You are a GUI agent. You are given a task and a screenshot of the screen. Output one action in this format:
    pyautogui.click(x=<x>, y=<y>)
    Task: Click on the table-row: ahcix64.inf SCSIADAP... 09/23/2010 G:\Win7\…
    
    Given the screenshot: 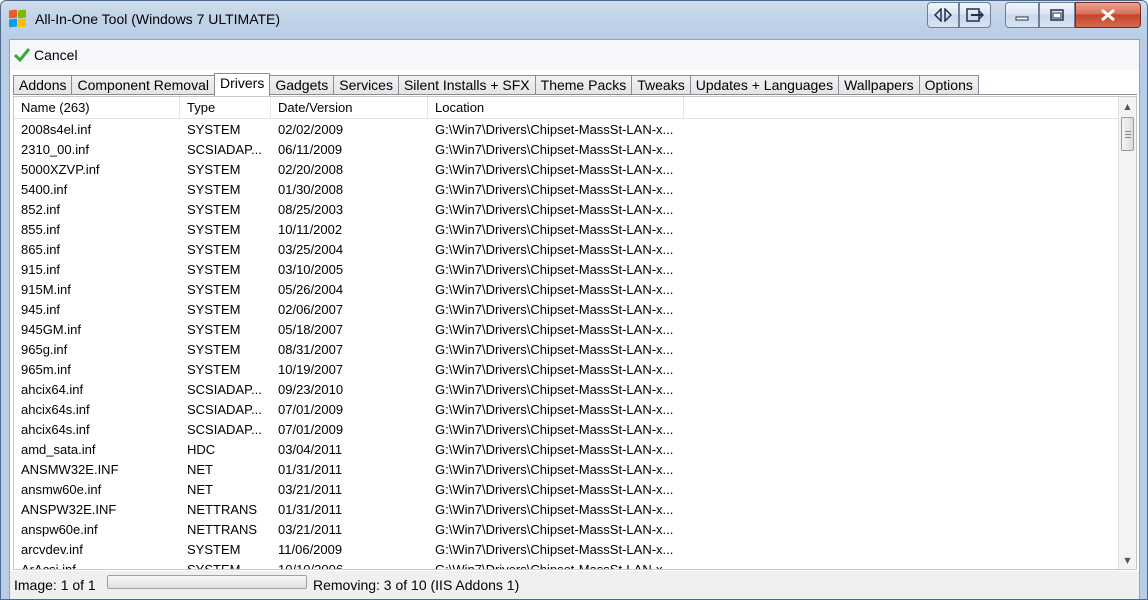 What is the action you would take?
    pyautogui.click(x=566, y=390)
    